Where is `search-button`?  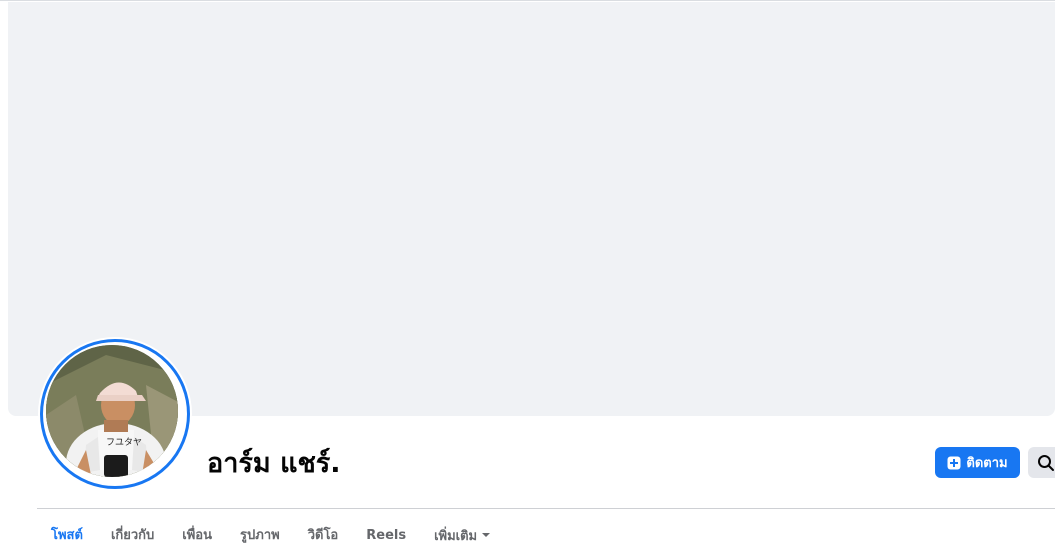 search-button is located at coordinates (1041, 462).